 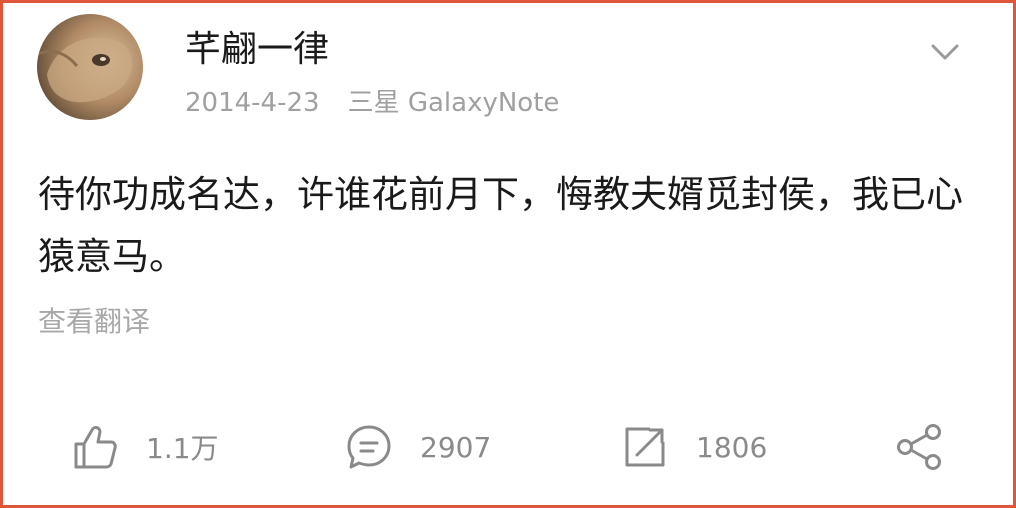 I want to click on post-meta: 2014-4-23 三星 GalaxyNote, so click(x=372, y=103).